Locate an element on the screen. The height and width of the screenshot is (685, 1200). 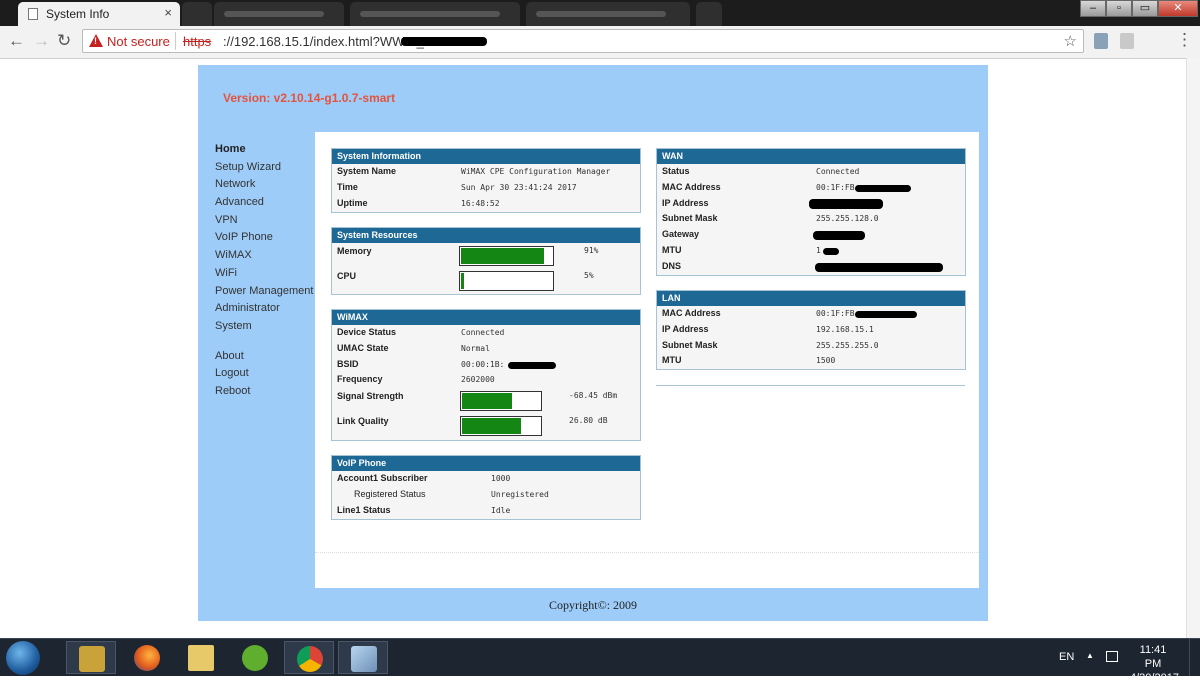
row-value: 00:1F:FB is located at coordinates (835, 313).